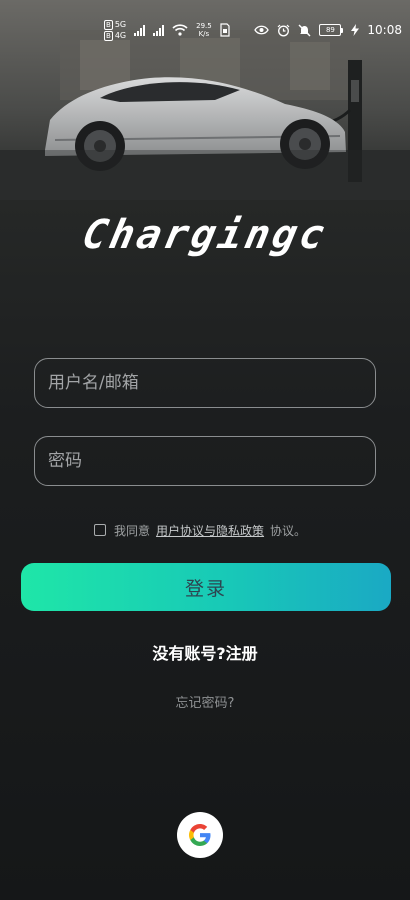 The height and width of the screenshot is (900, 410). What do you see at coordinates (204, 26) in the screenshot?
I see `network-speed-value: 29.5` at bounding box center [204, 26].